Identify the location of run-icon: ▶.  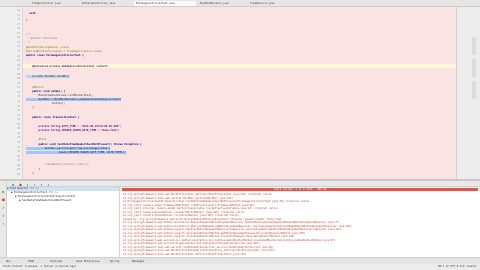
(13, 184).